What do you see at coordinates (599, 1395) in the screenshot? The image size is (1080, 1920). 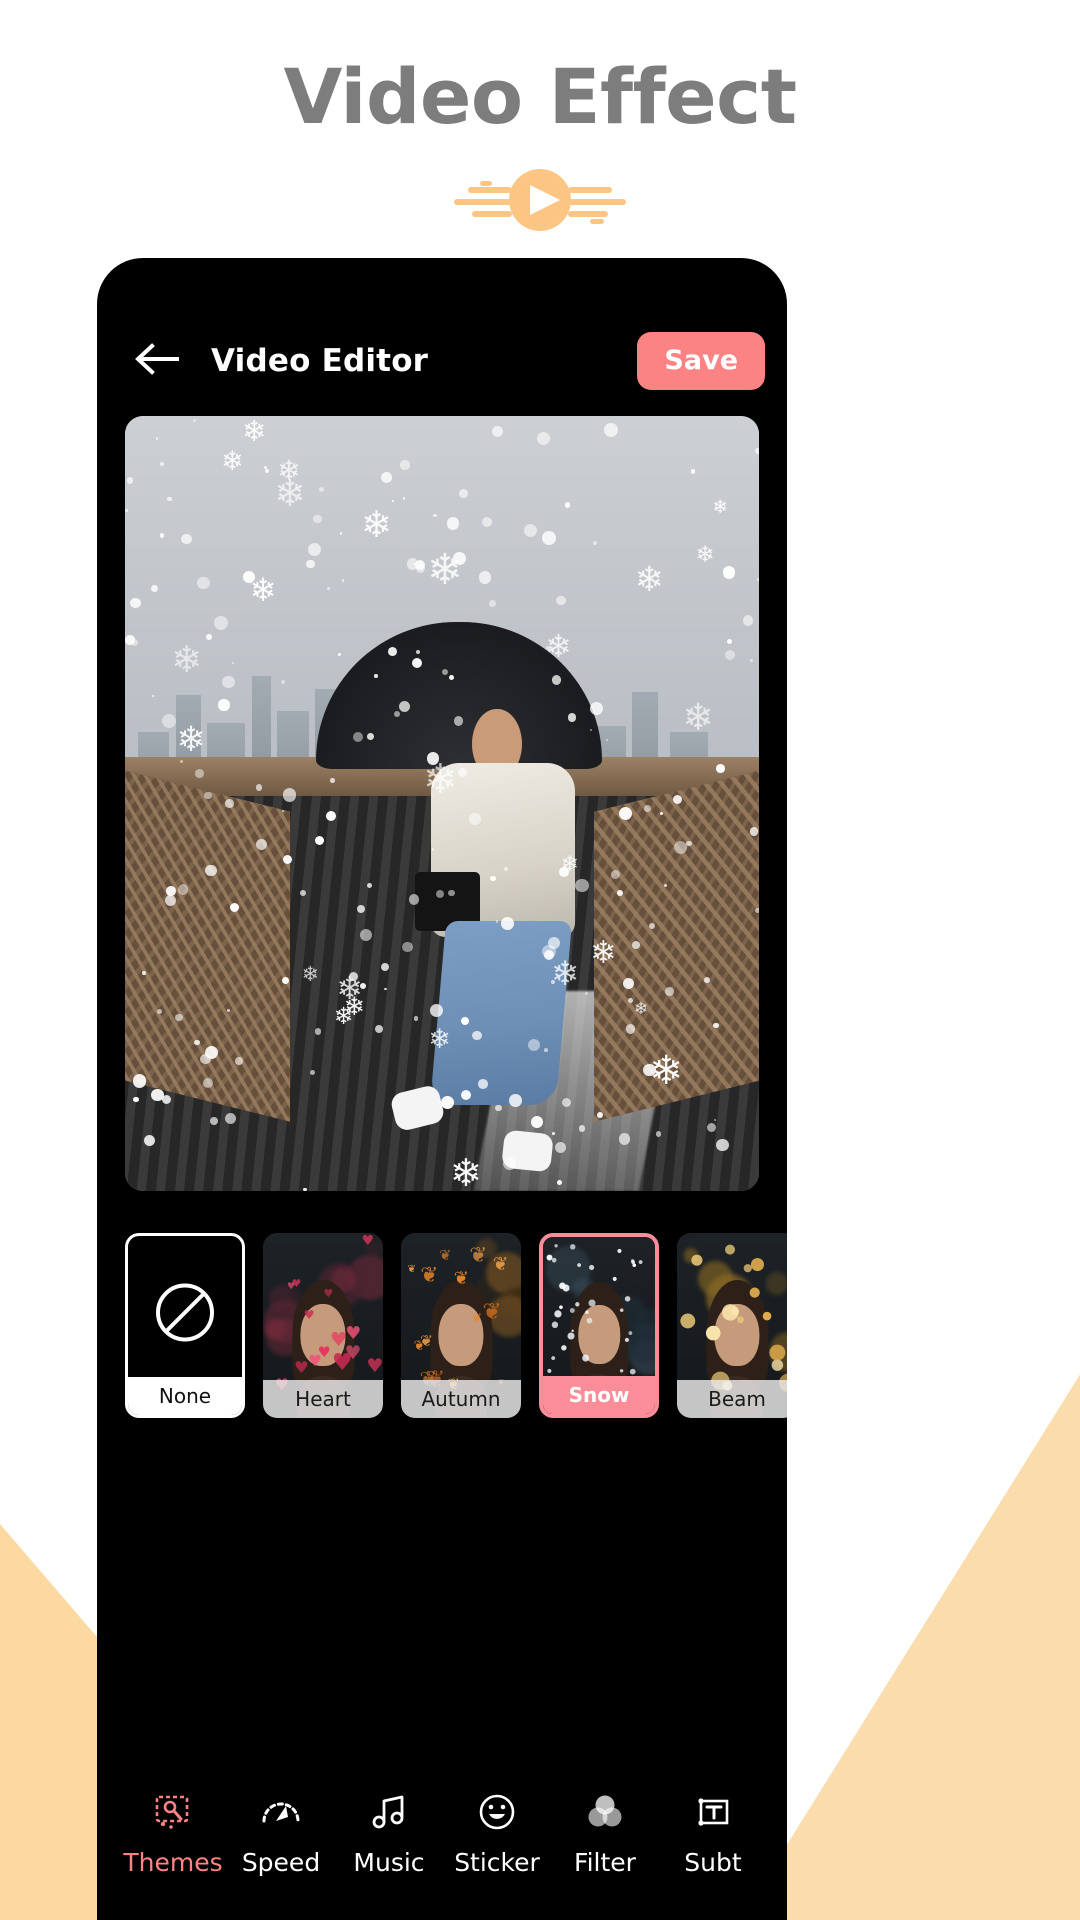 I see `effect-label: Snow` at bounding box center [599, 1395].